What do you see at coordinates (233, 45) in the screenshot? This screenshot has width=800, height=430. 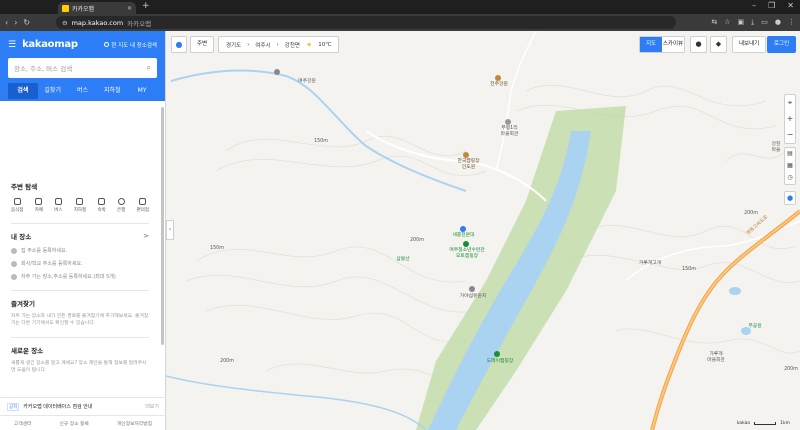 I see `breadcrumb-province: 경기도` at bounding box center [233, 45].